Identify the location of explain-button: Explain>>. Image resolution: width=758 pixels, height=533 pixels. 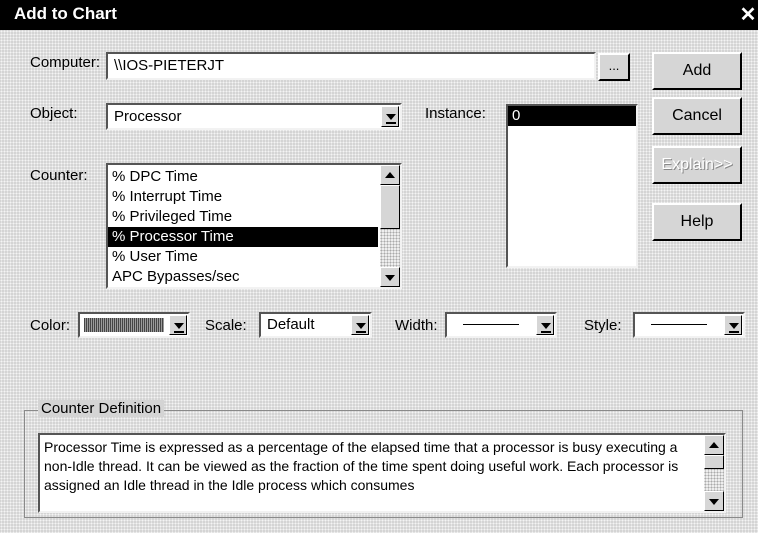
(697, 165).